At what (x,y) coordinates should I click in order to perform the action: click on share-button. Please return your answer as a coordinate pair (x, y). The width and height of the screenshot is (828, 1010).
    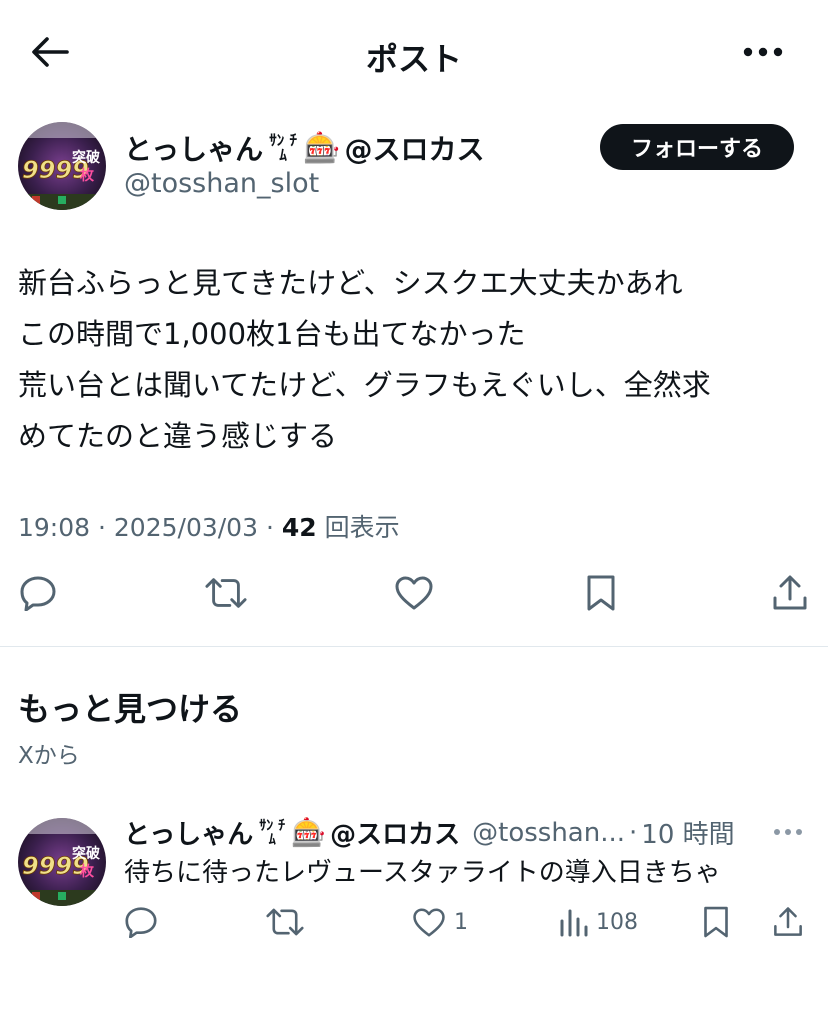
    Looking at the image, I should click on (790, 593).